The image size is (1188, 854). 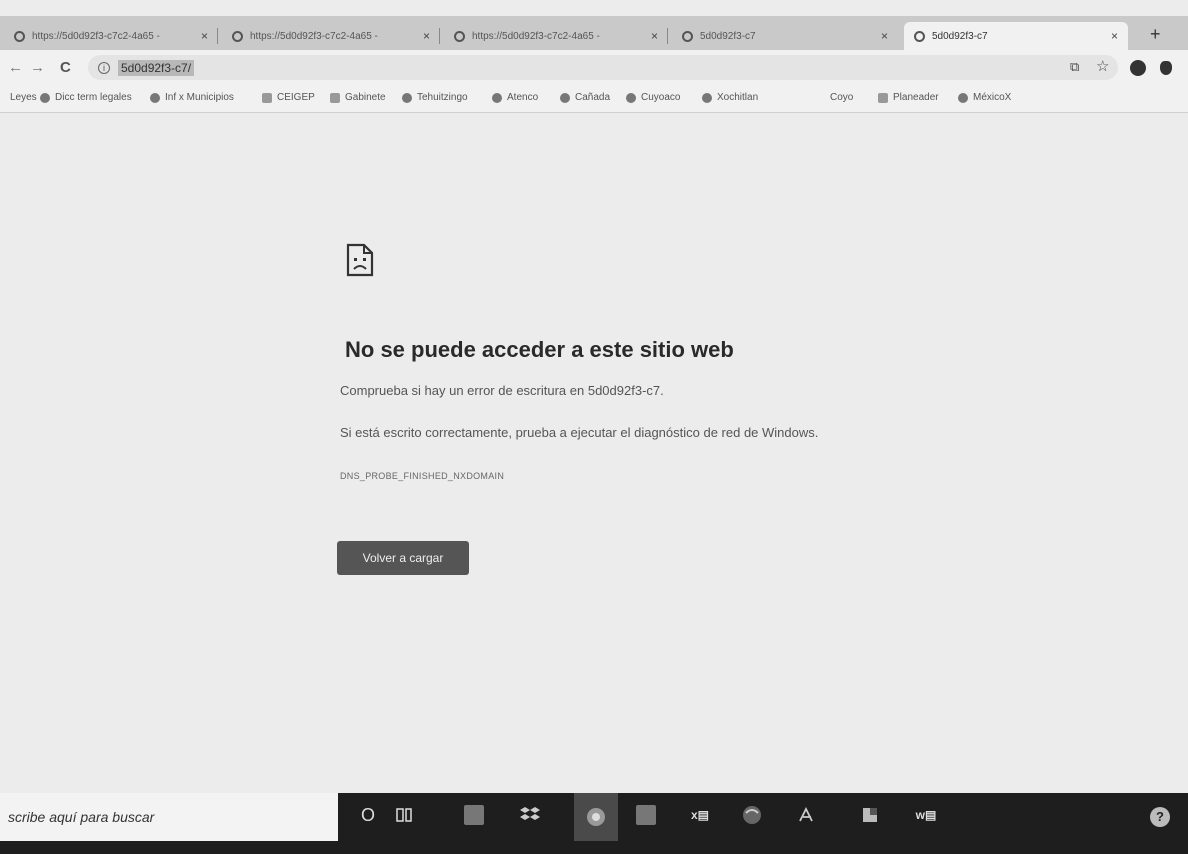 I want to click on tab-4: 5d0d92f3-c7 ×, so click(x=785, y=36).